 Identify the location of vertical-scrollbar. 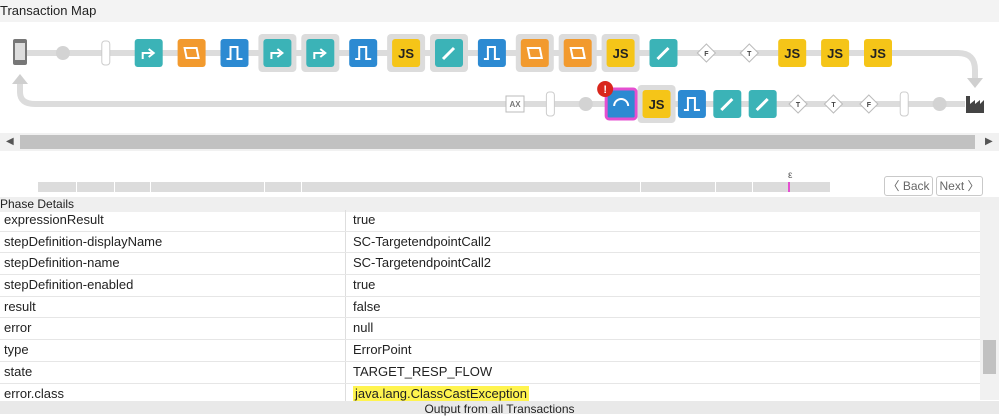
(989, 305).